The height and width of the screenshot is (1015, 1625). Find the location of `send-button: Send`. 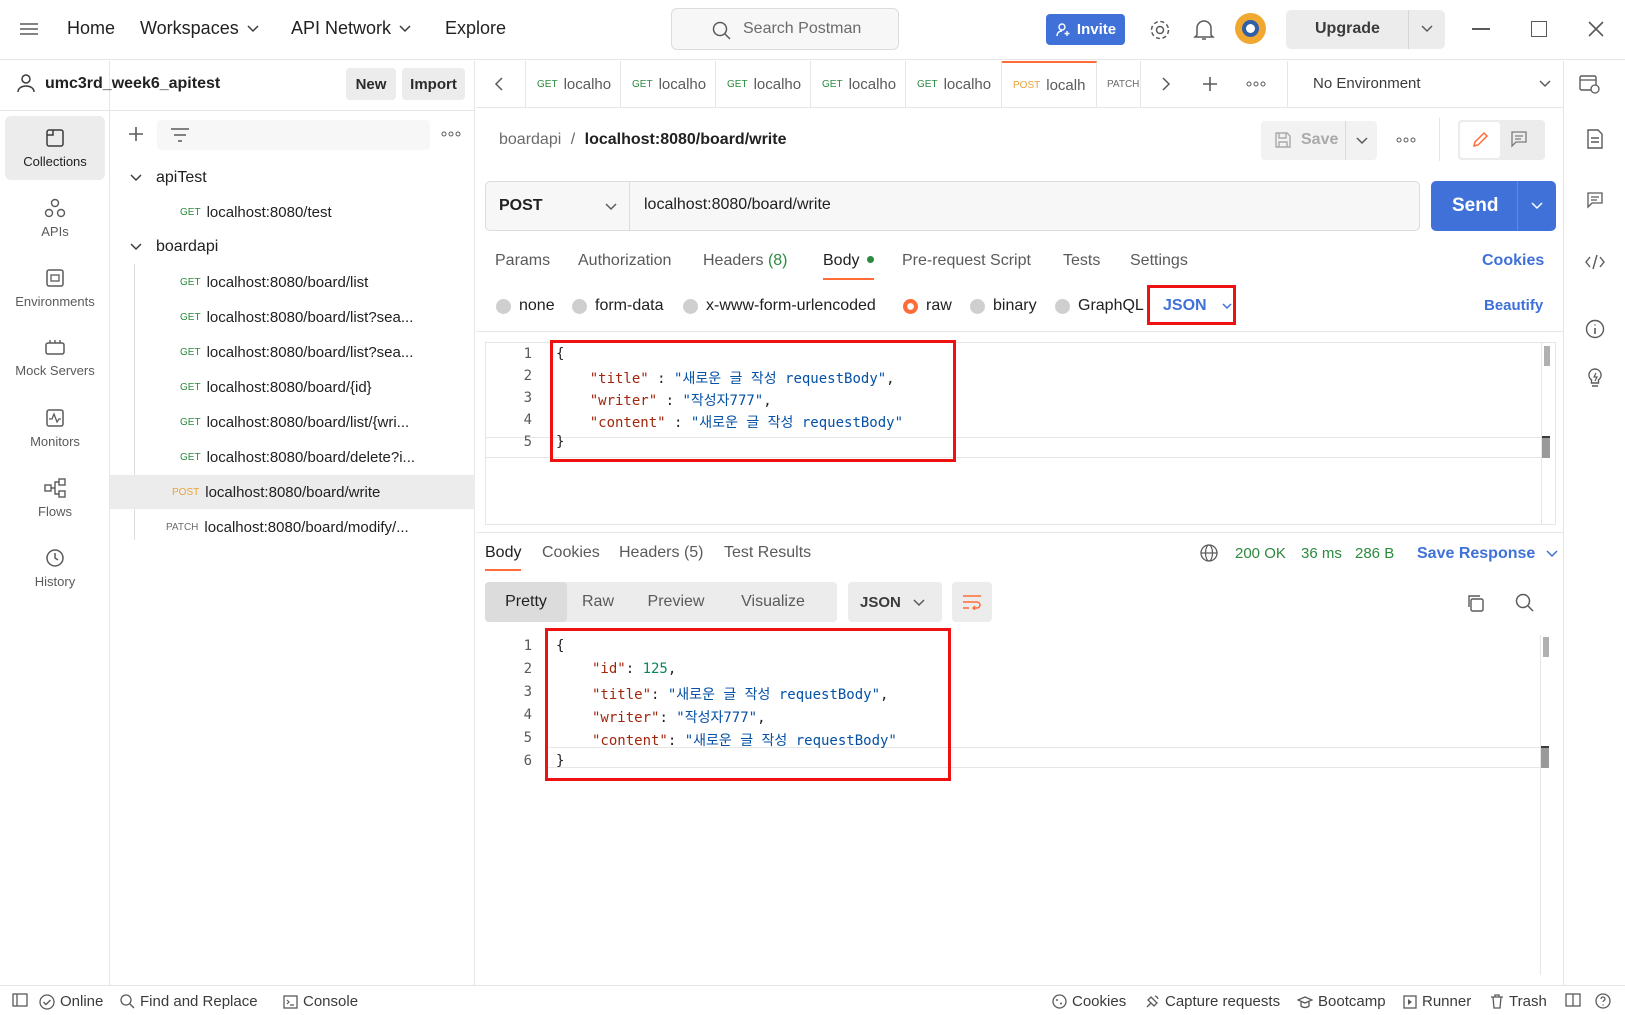

send-button: Send is located at coordinates (1493, 206).